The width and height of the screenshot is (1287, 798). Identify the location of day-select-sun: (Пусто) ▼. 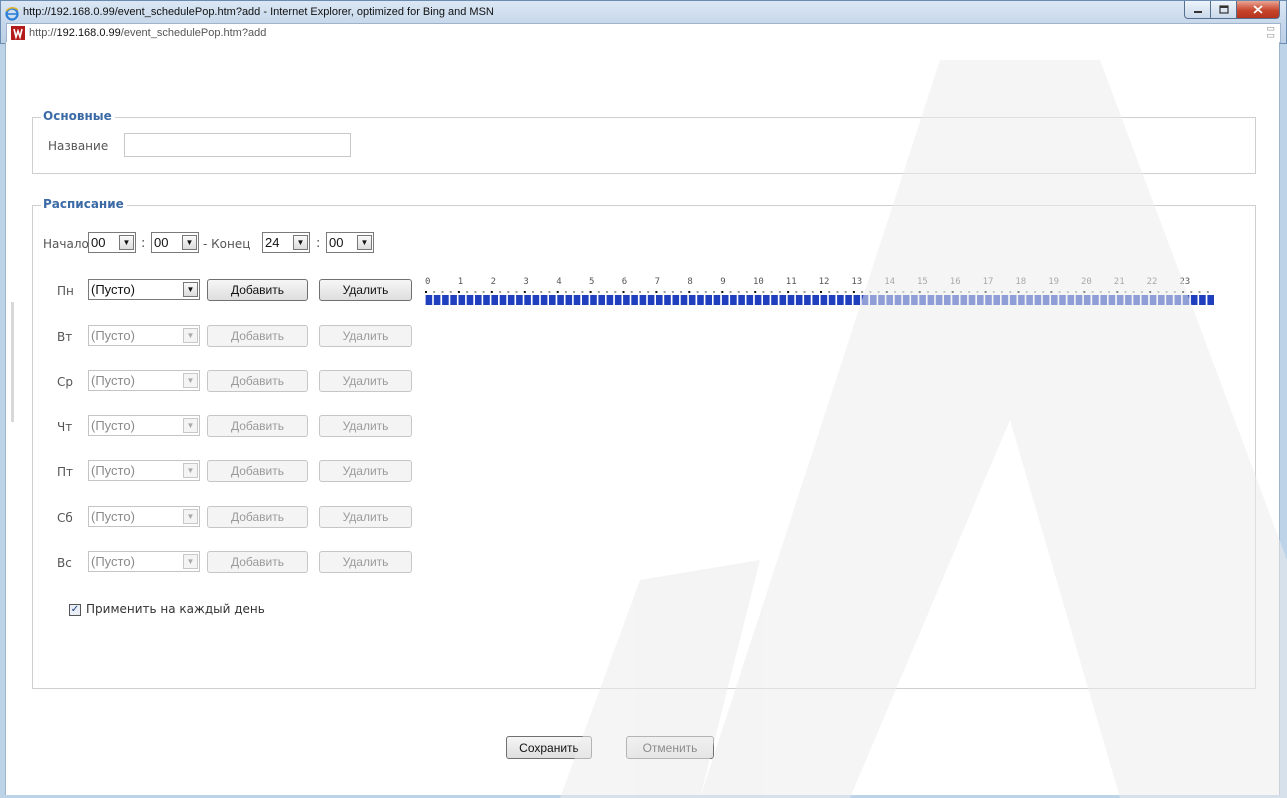
(144, 561).